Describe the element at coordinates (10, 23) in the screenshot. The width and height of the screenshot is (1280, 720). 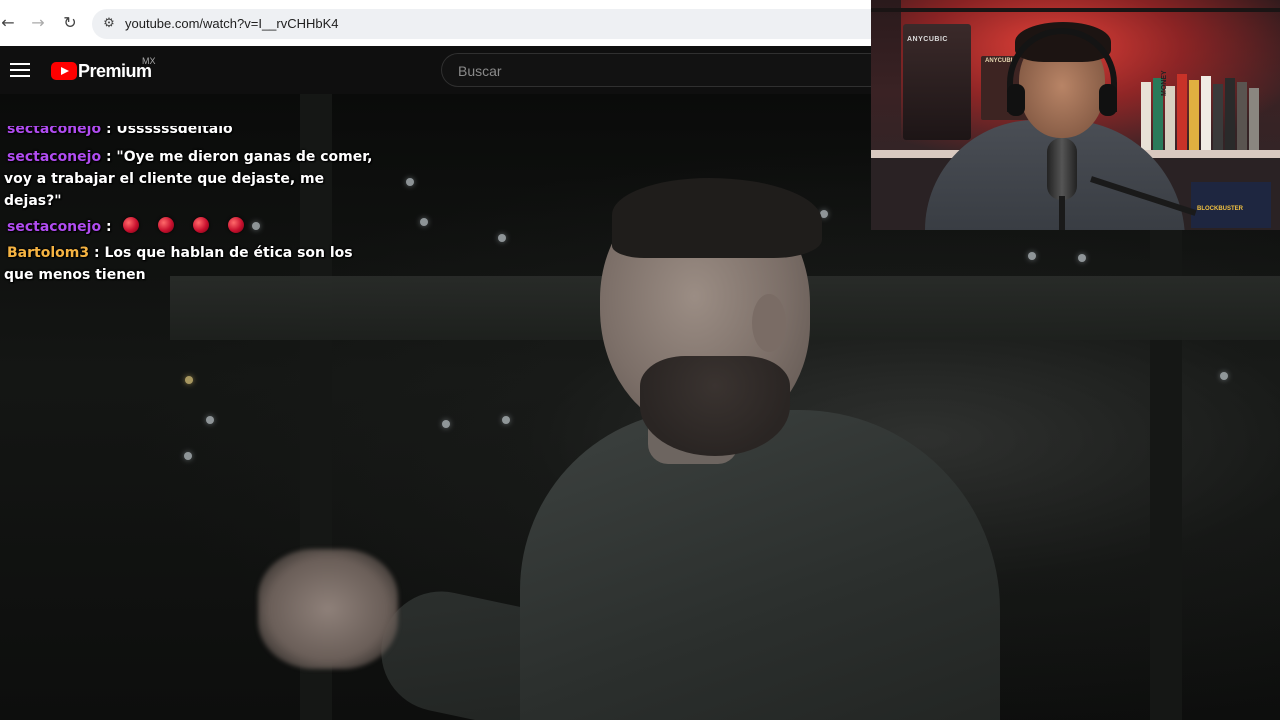
I see `back-arrow-icon: ←` at that location.